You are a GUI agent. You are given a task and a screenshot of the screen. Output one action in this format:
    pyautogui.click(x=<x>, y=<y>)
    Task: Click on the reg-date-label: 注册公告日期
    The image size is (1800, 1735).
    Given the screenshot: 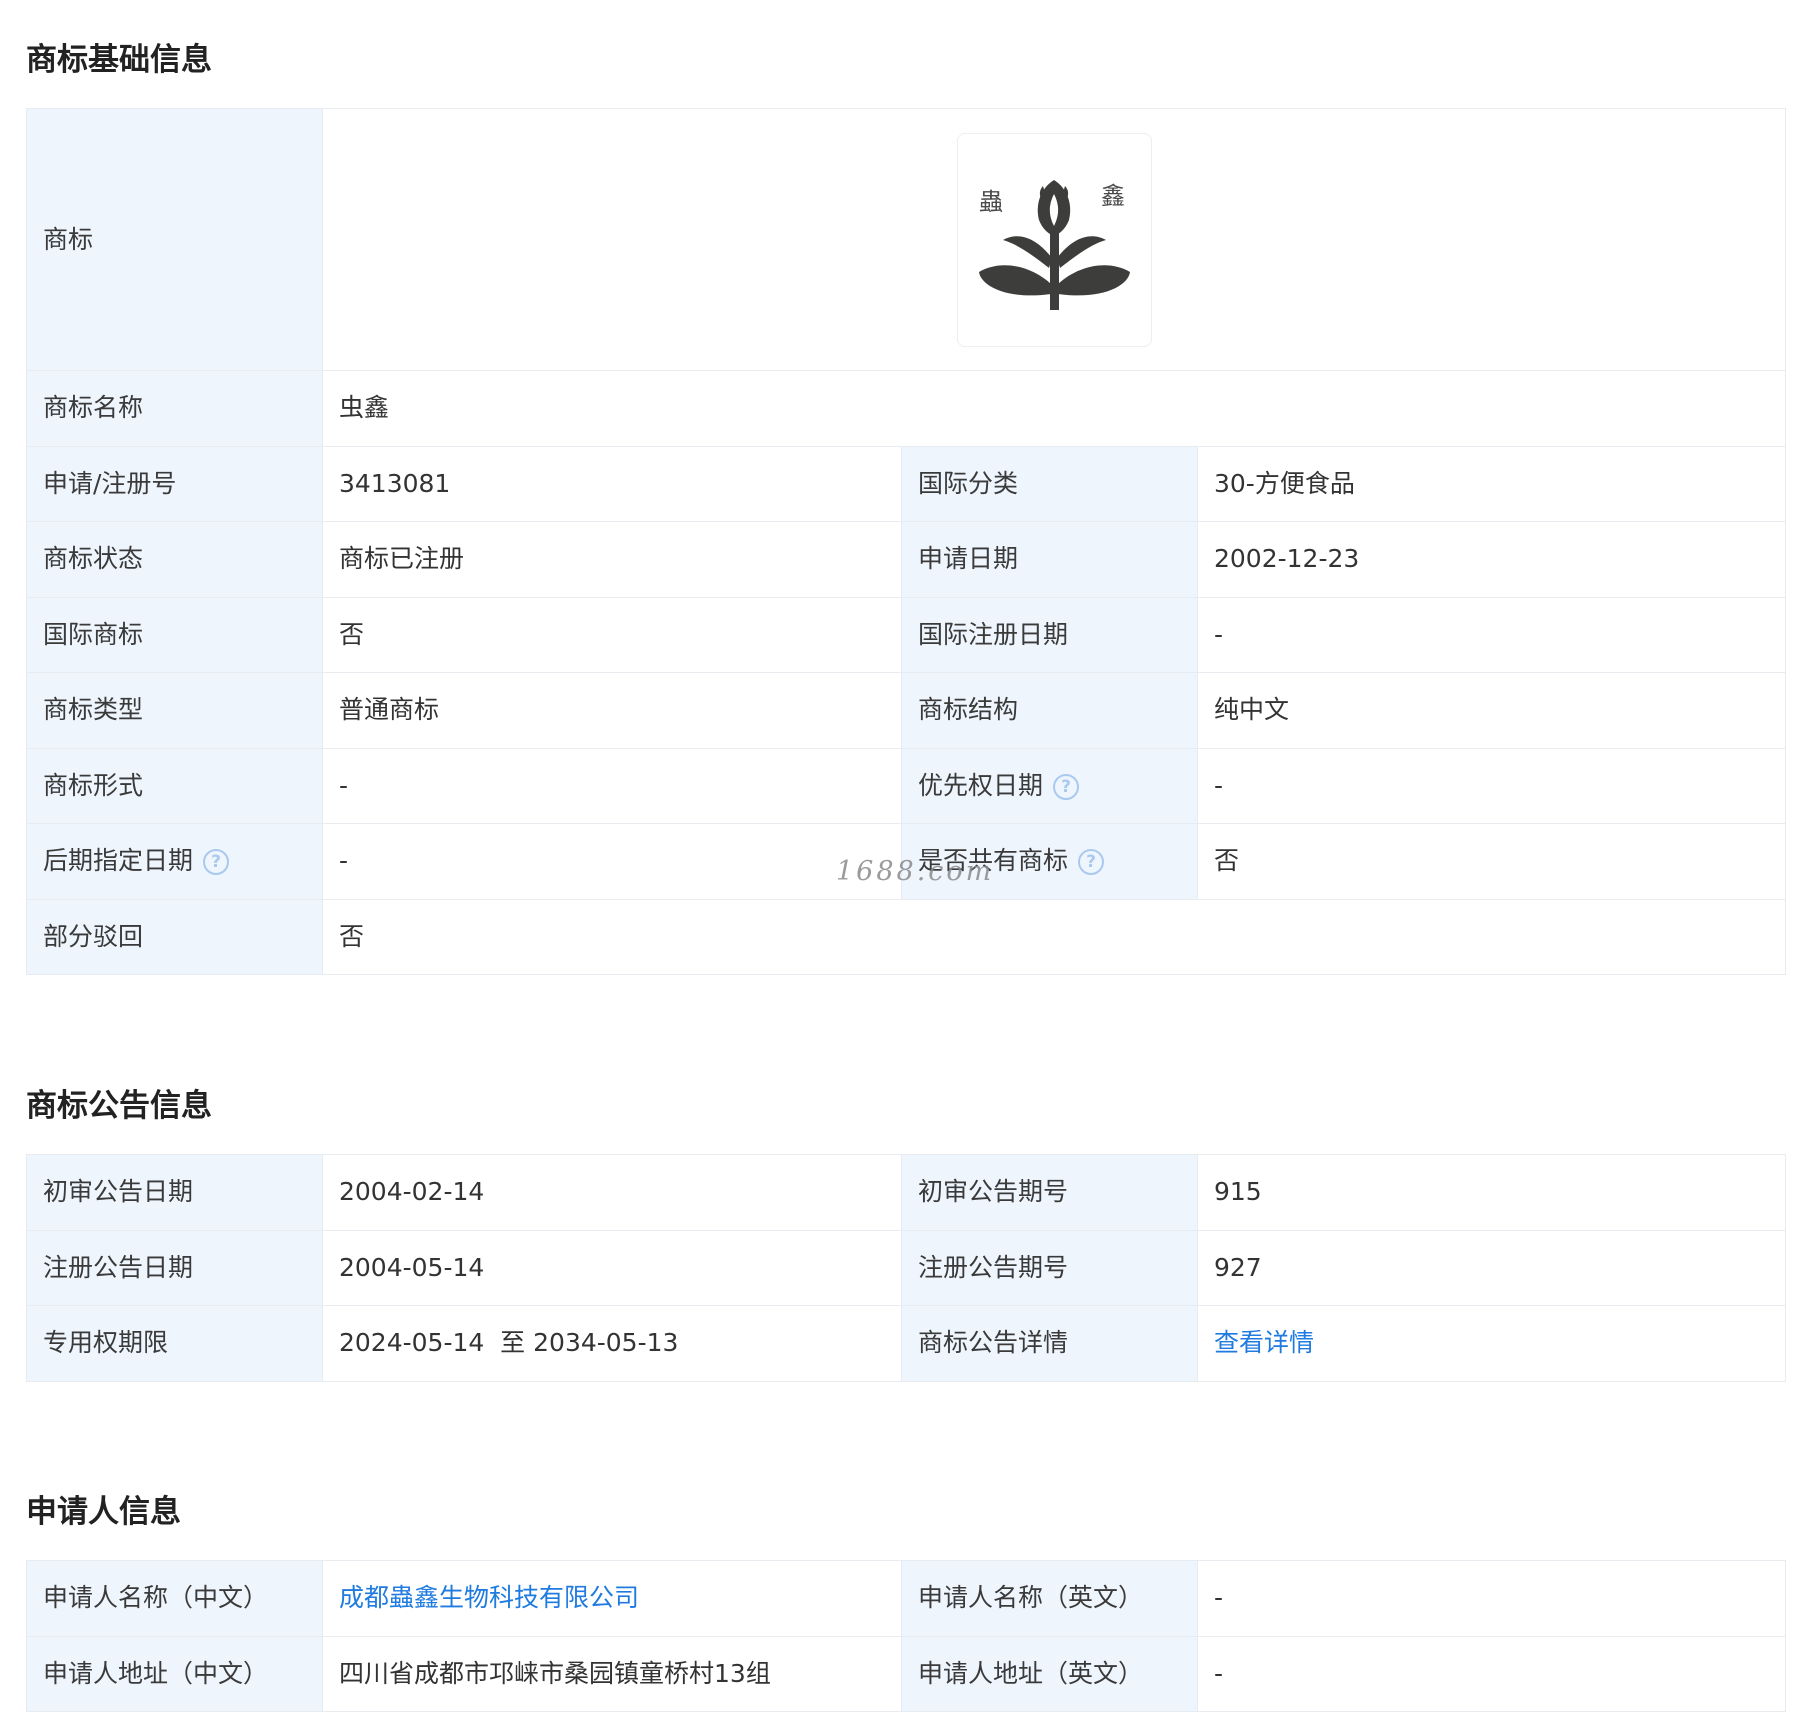 What is the action you would take?
    pyautogui.click(x=174, y=1267)
    